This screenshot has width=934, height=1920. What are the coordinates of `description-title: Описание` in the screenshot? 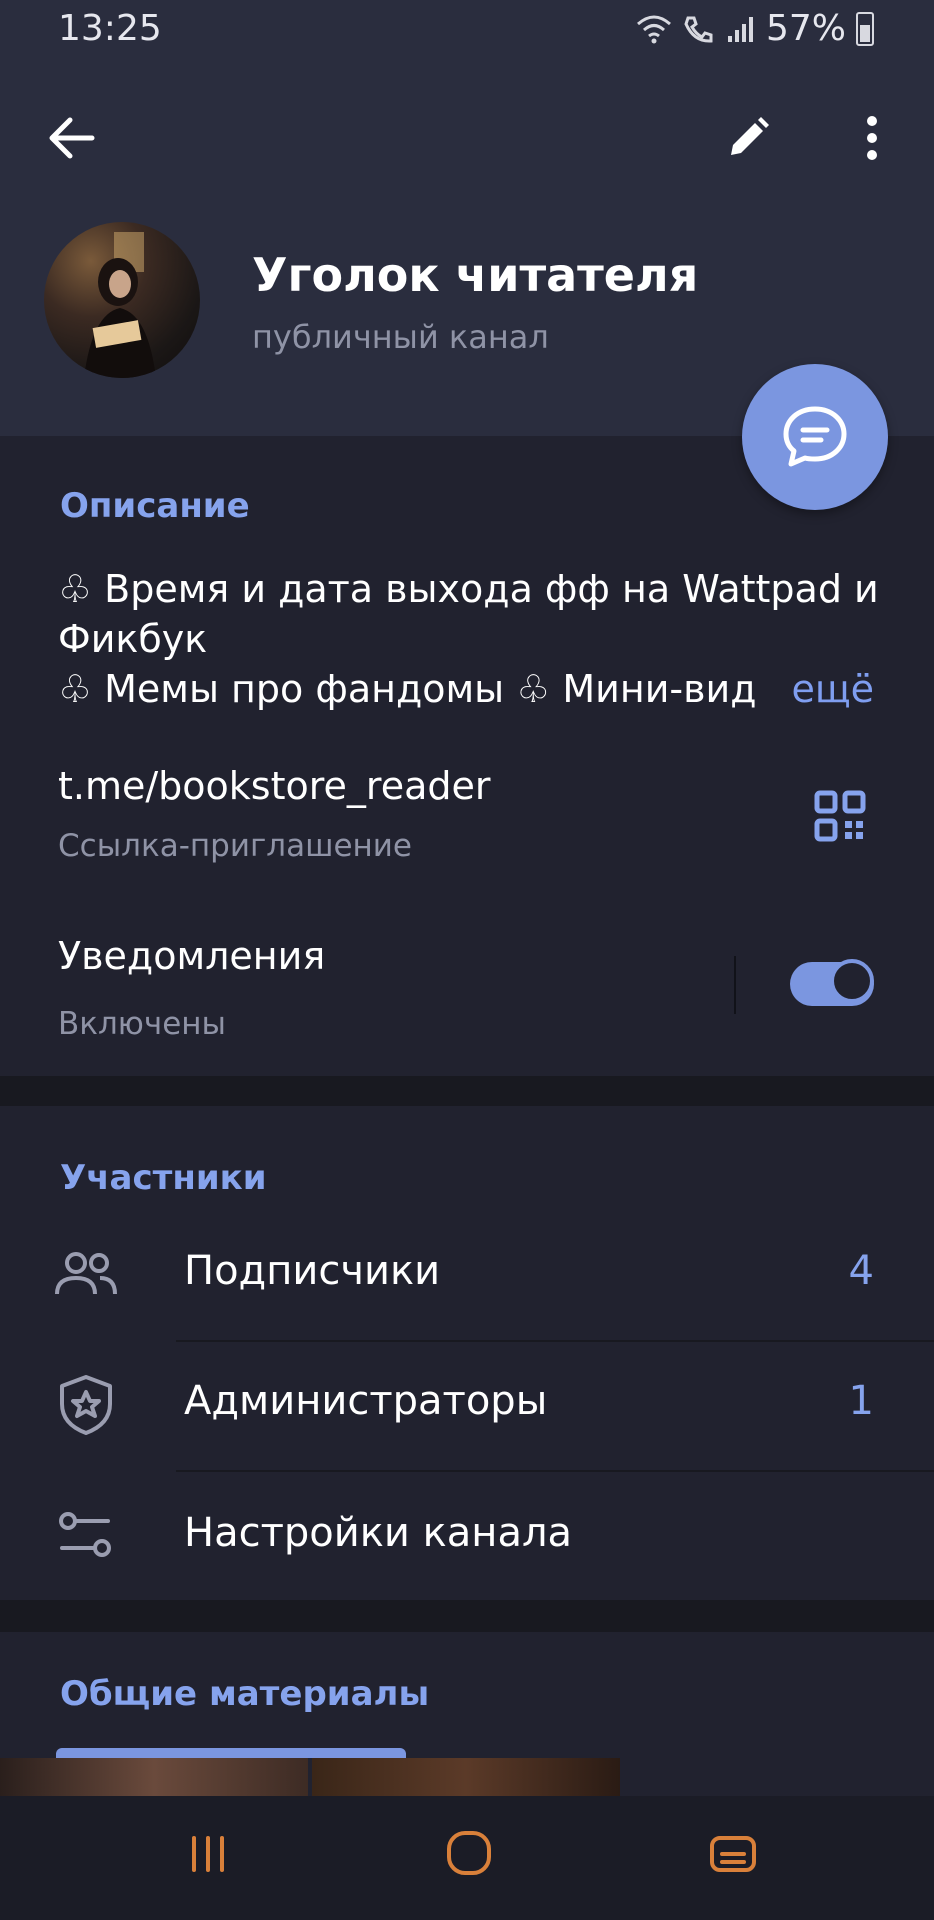 It's located at (155, 506).